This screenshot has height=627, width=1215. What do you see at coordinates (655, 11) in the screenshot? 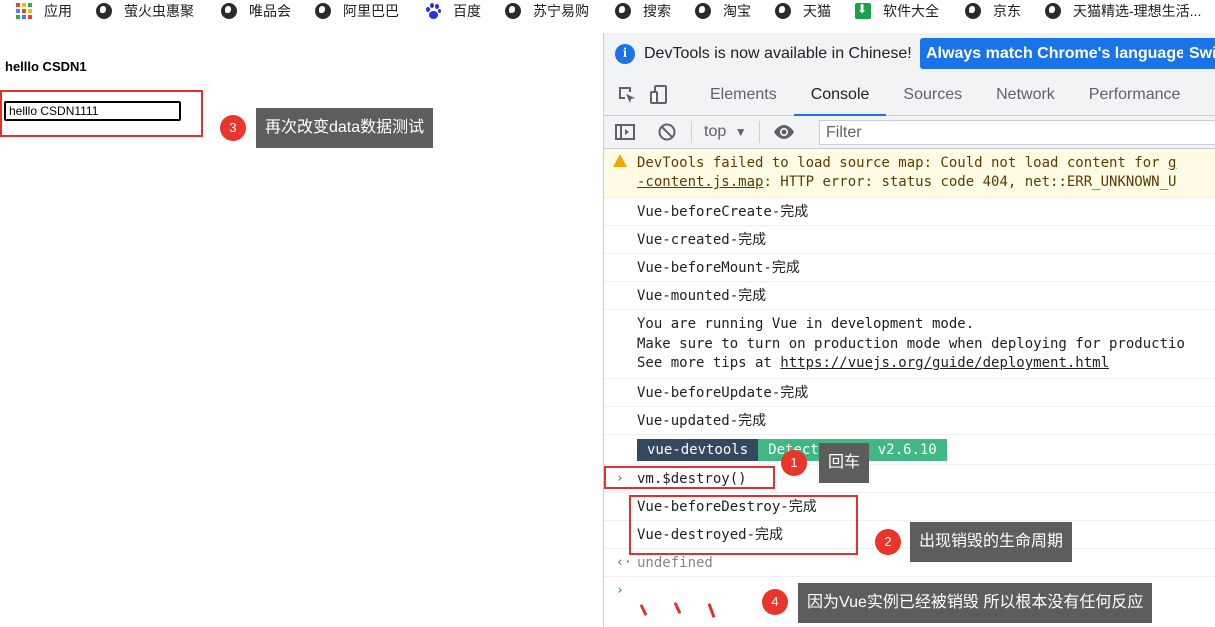
I see `bookmark-search: 搜索` at bounding box center [655, 11].